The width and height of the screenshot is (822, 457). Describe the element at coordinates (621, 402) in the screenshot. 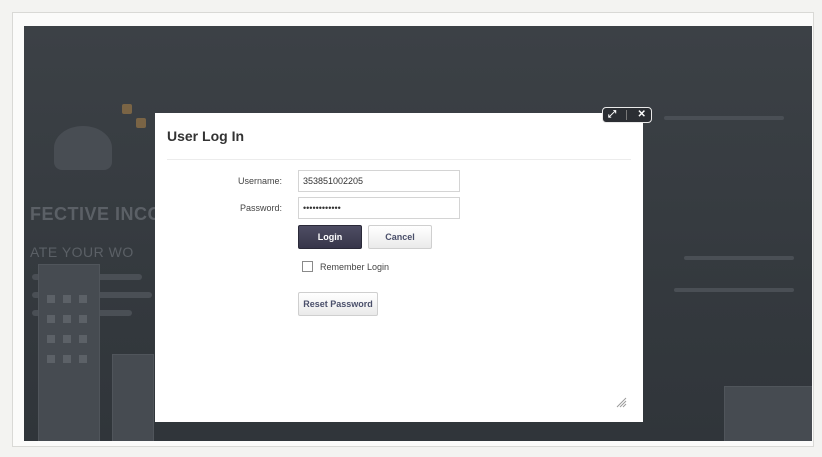

I see `resize-grip-icon` at that location.